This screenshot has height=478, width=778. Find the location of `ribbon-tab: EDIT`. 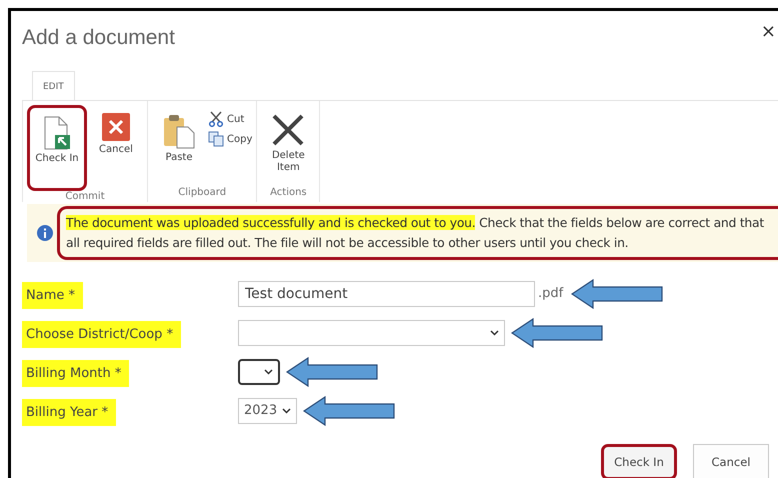

ribbon-tab: EDIT is located at coordinates (53, 85).